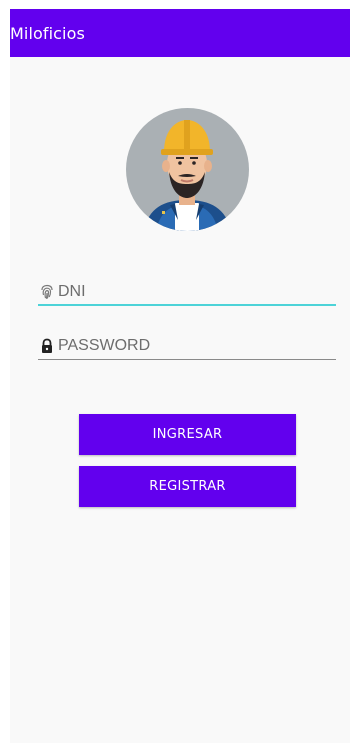 This screenshot has width=354, height=751. What do you see at coordinates (187, 169) in the screenshot?
I see `worker-avatar-icon` at bounding box center [187, 169].